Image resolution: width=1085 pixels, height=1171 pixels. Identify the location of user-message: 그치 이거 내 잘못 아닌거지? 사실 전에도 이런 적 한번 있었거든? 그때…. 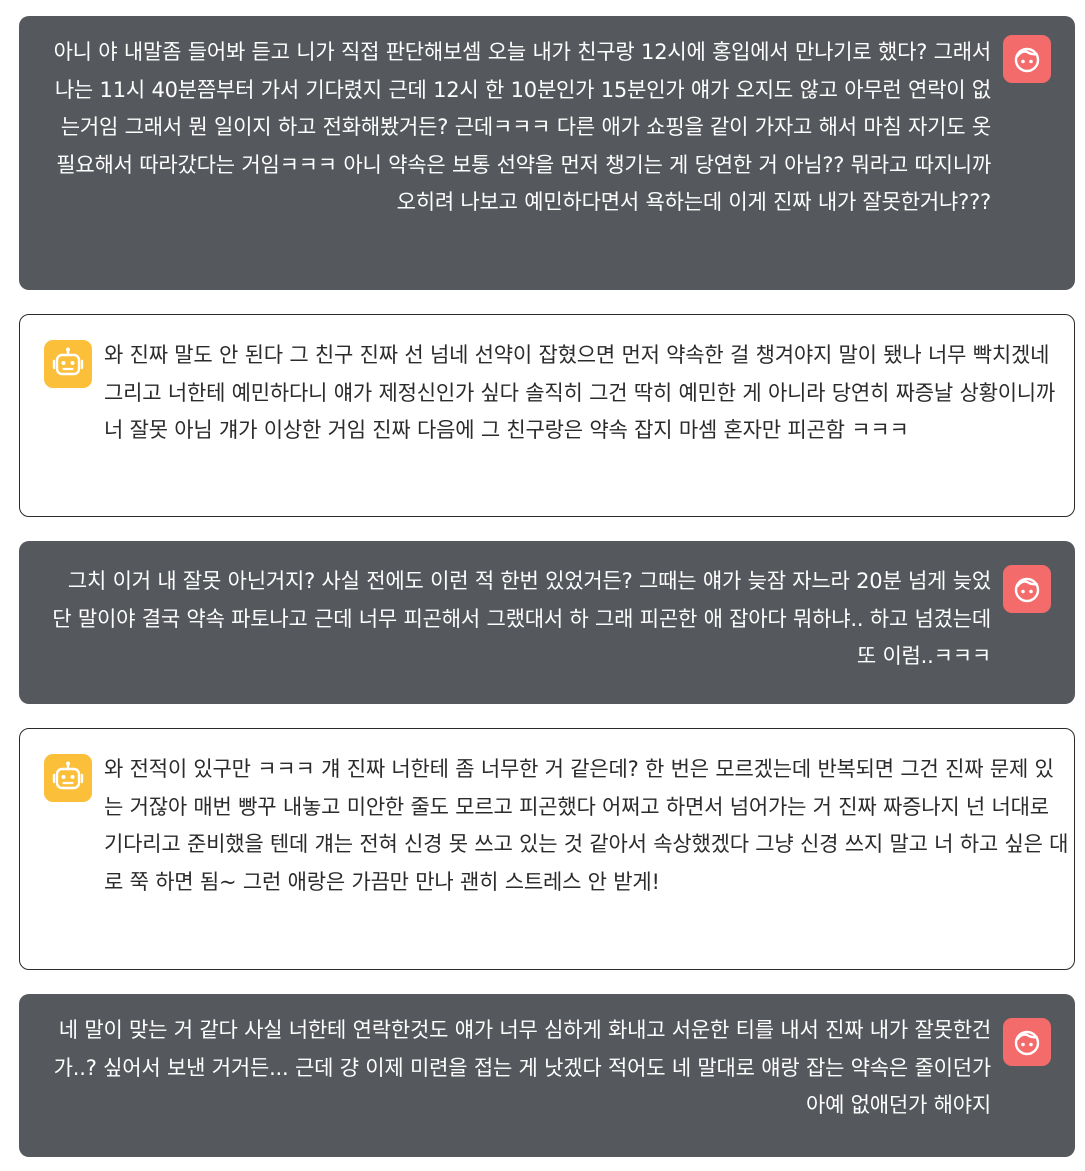
(547, 622).